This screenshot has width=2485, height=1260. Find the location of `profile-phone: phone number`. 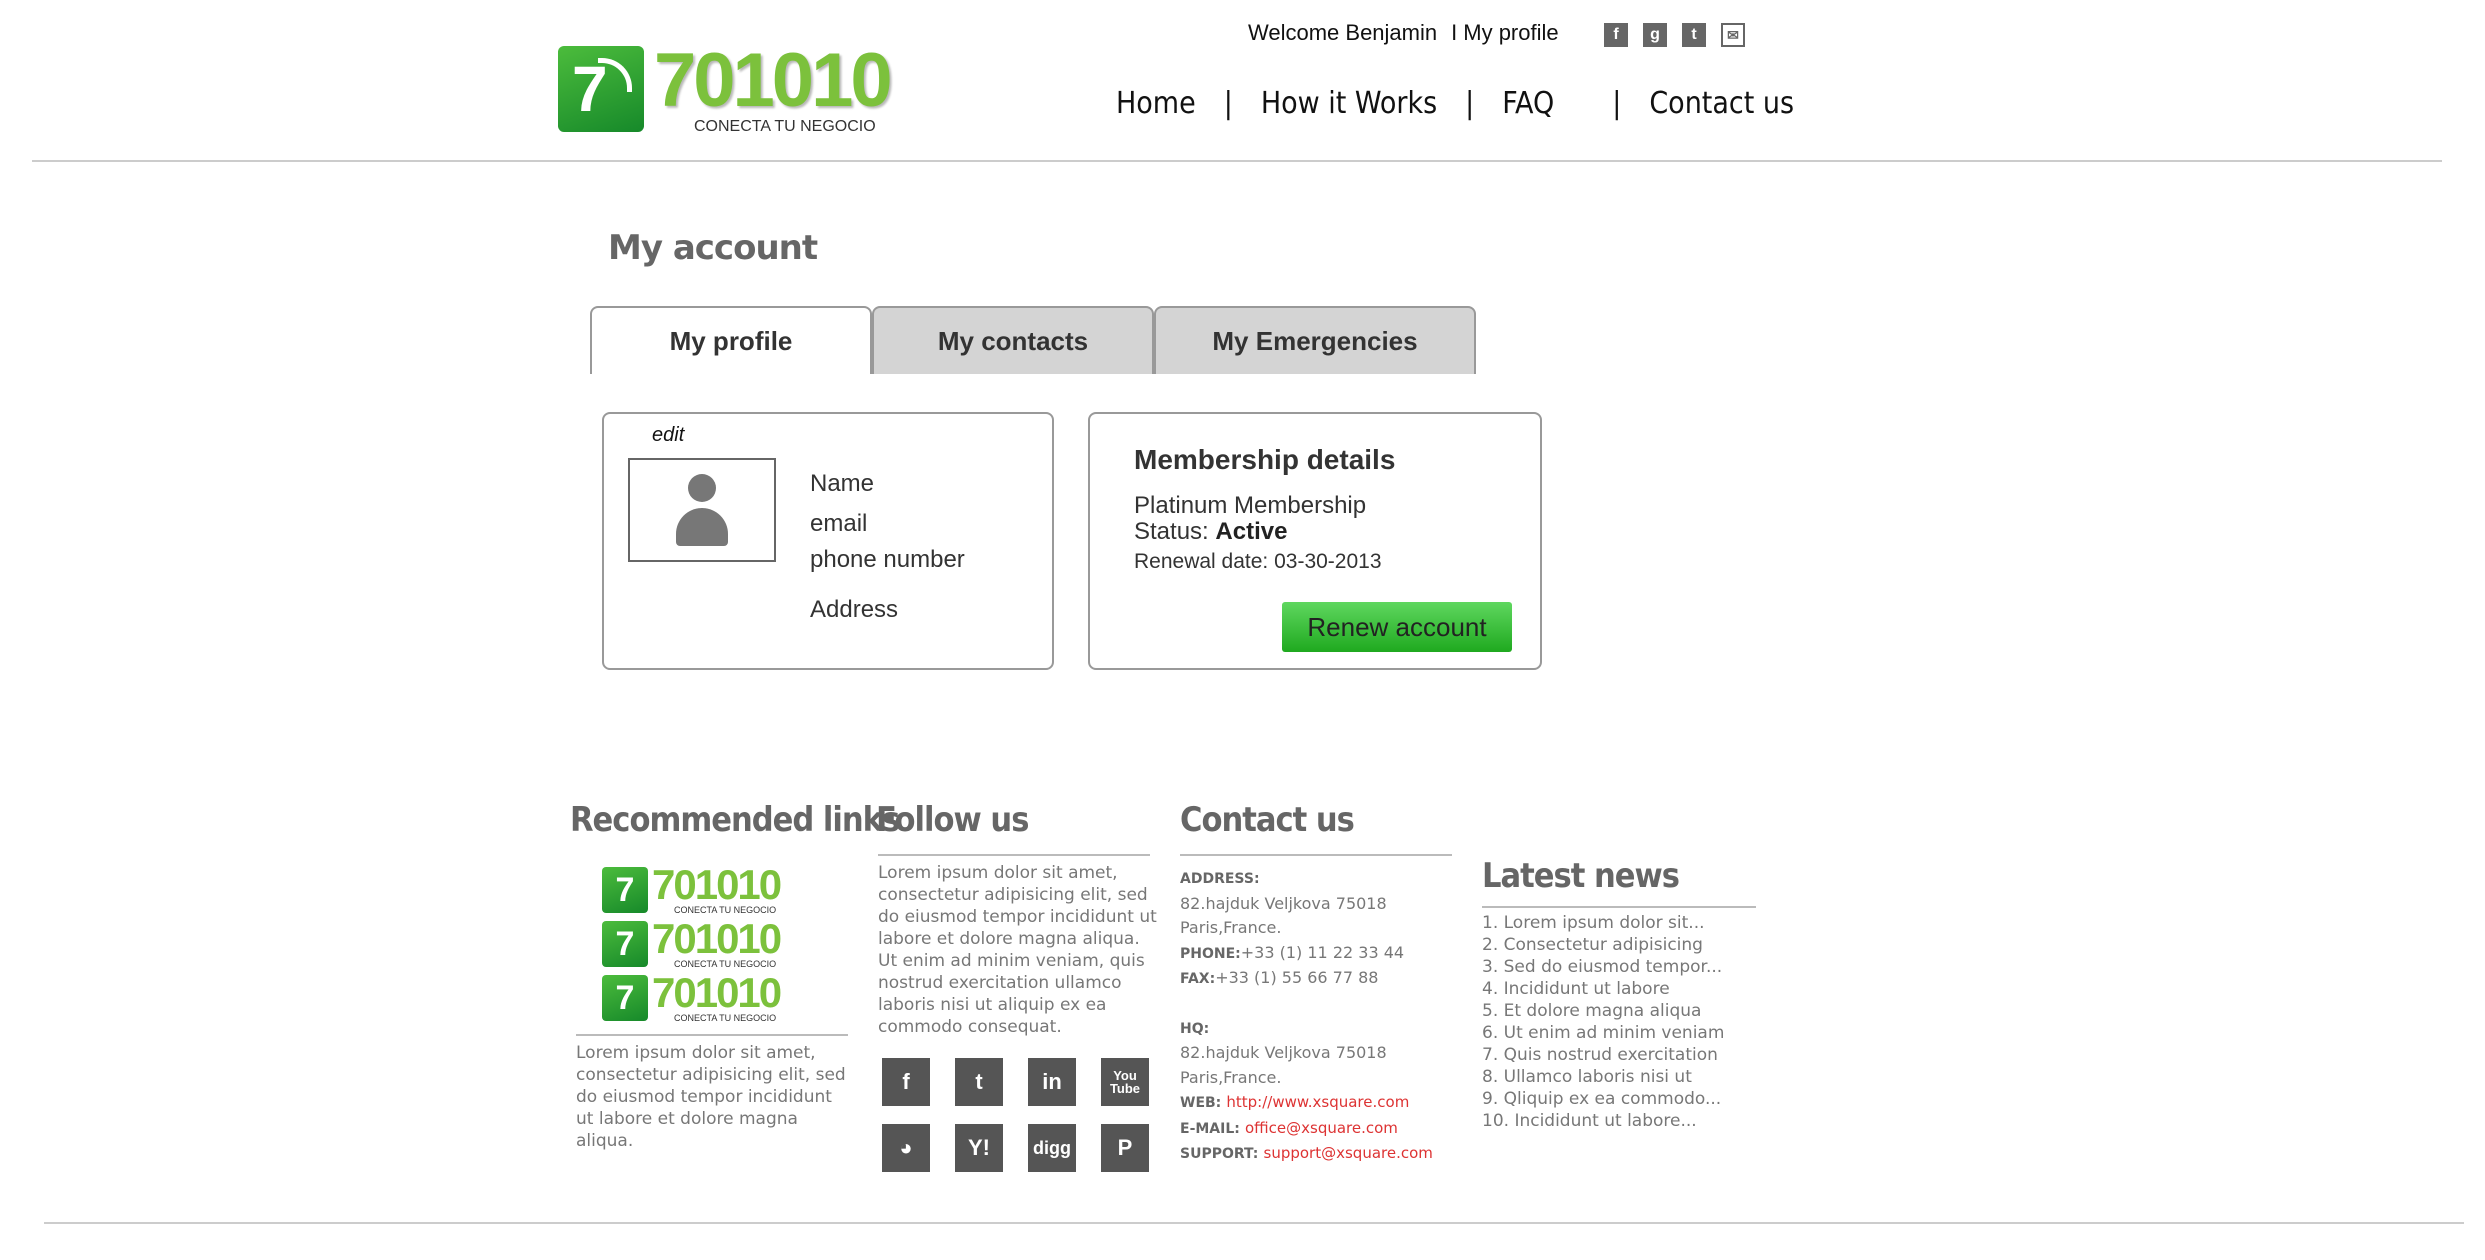

profile-phone: phone number is located at coordinates (887, 559).